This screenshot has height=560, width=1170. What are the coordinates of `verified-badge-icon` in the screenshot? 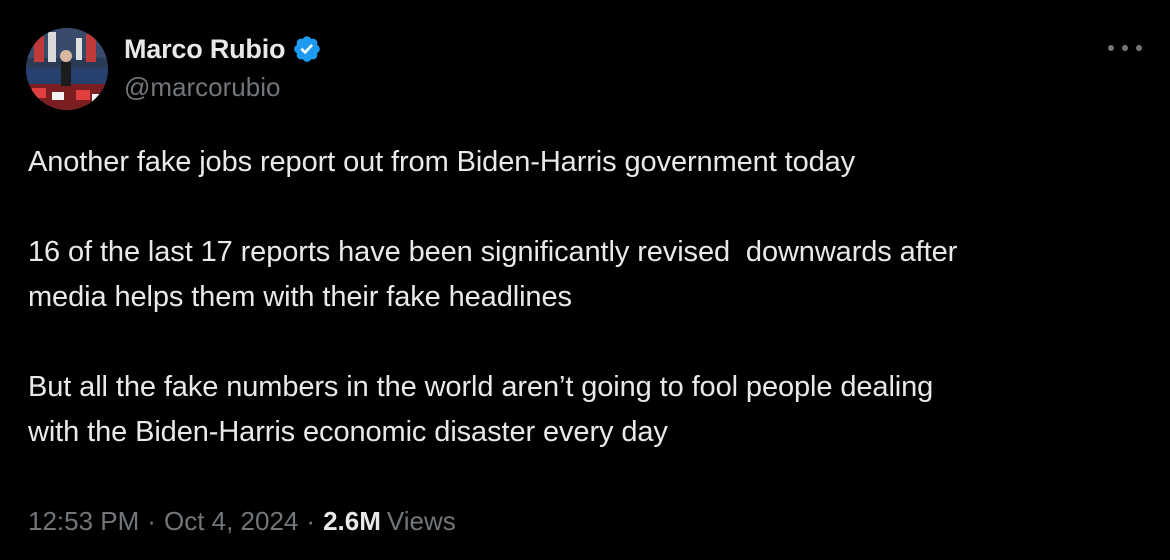 It's located at (307, 49).